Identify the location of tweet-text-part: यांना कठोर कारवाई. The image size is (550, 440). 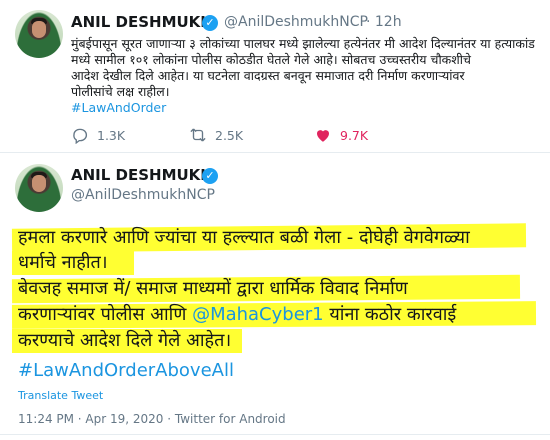
(390, 314).